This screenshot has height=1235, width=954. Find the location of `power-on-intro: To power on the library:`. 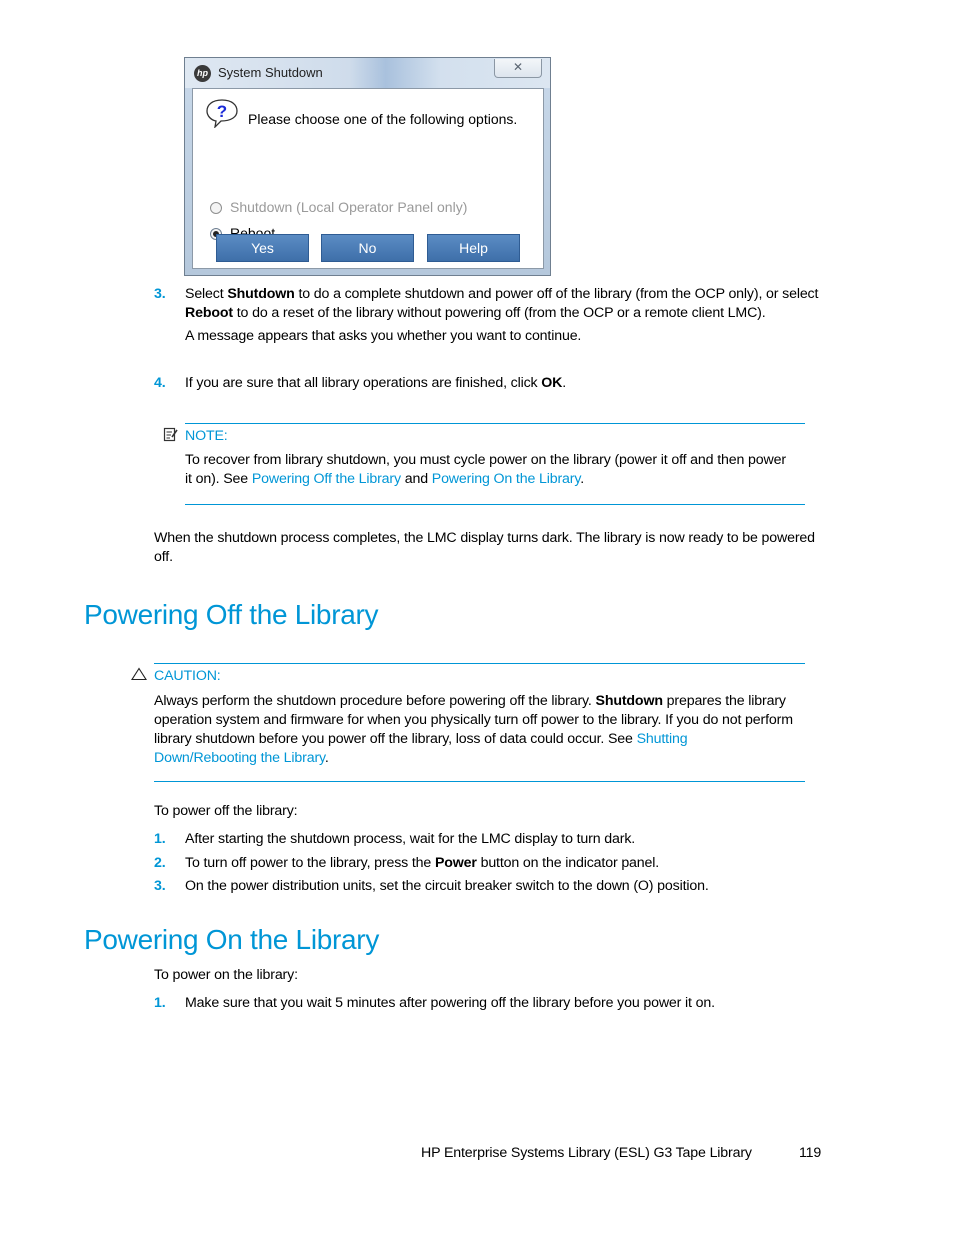

power-on-intro: To power on the library: is located at coordinates (226, 975).